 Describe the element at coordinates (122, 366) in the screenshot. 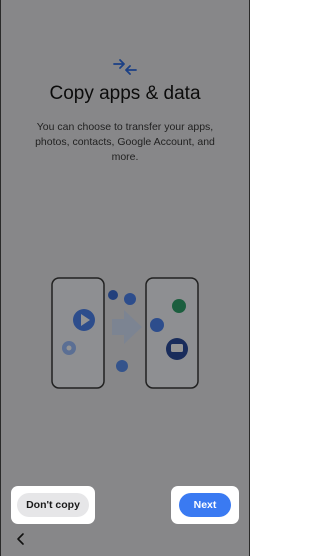

I see `photo-icon` at that location.